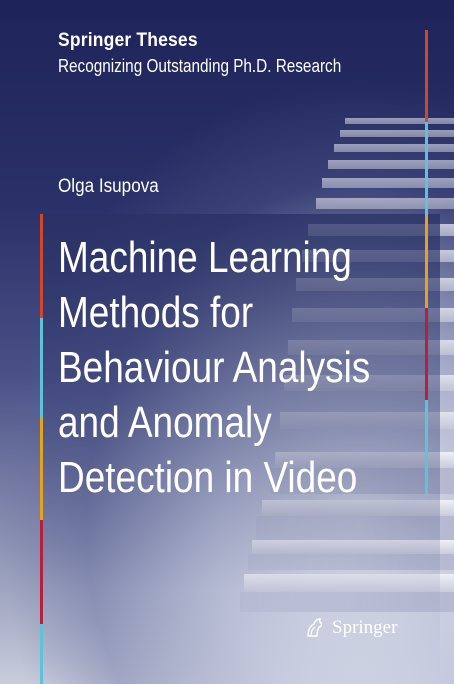  I want to click on publisher-name: Springer, so click(365, 627).